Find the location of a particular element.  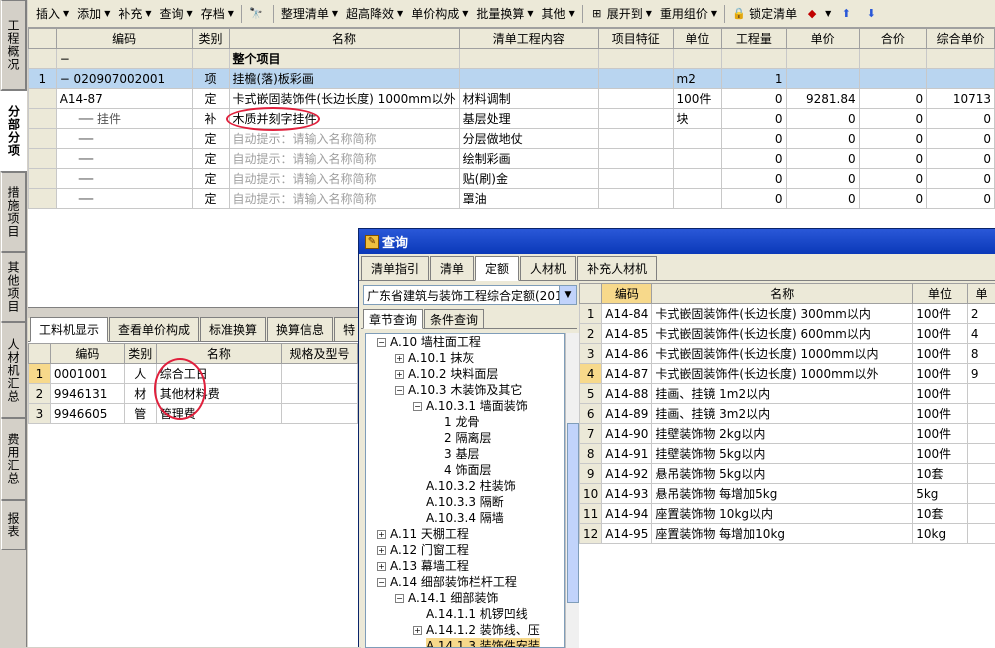

resource-tab-2: 查看单价构成 is located at coordinates (154, 329).